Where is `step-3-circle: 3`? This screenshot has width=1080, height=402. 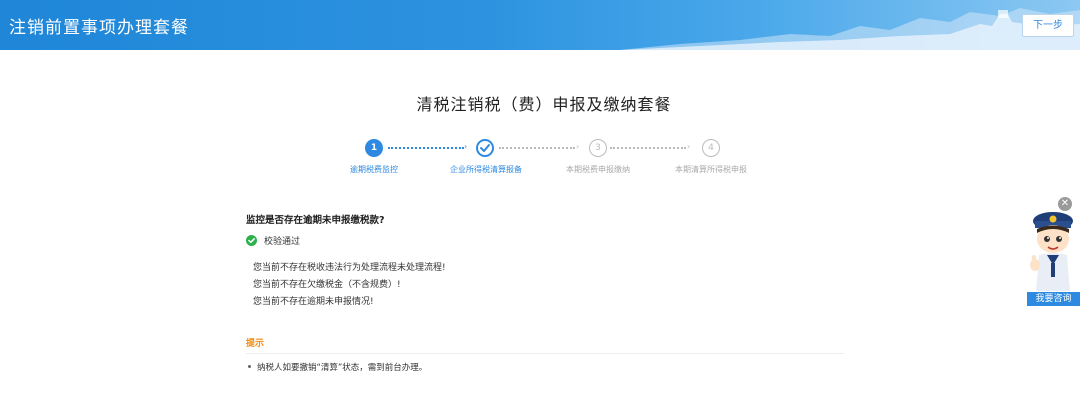
step-3-circle: 3 is located at coordinates (598, 148).